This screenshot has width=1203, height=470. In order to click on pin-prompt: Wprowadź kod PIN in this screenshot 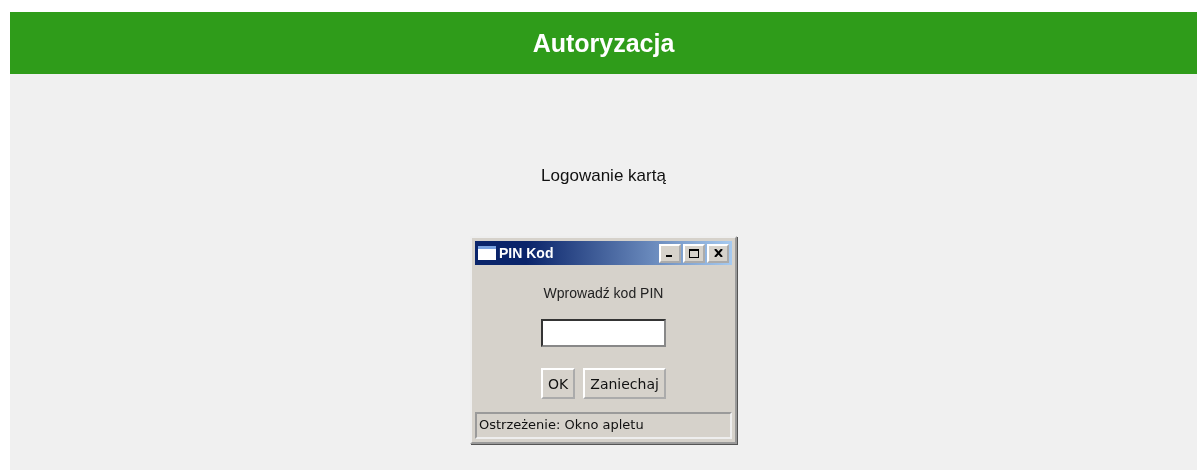, I will do `click(603, 293)`.